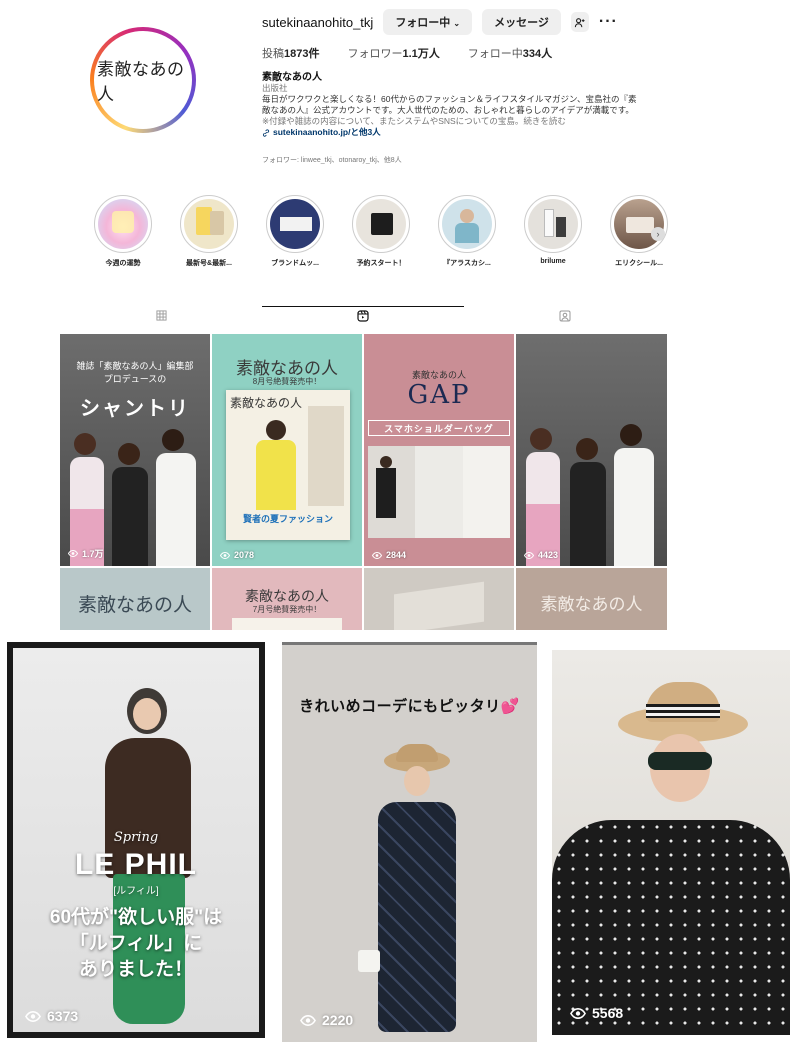 The height and width of the screenshot is (1042, 794). What do you see at coordinates (565, 319) in the screenshot?
I see `tab-tagged` at bounding box center [565, 319].